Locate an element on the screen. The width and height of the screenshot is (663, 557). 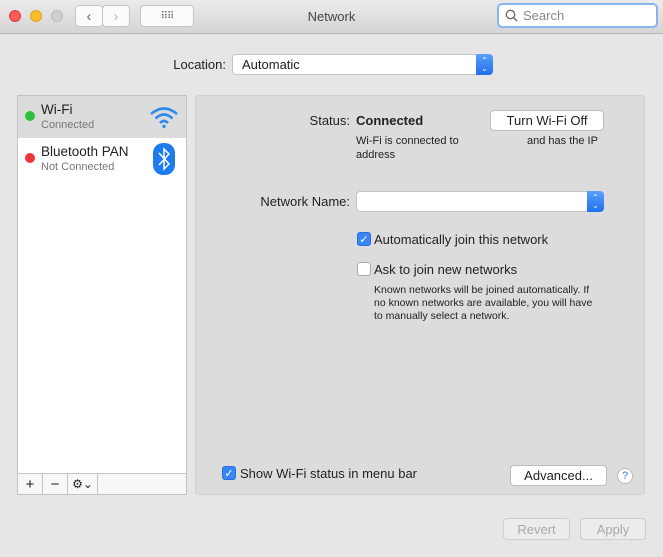
network-name-select: ⌃ ⌄ is located at coordinates (480, 201).